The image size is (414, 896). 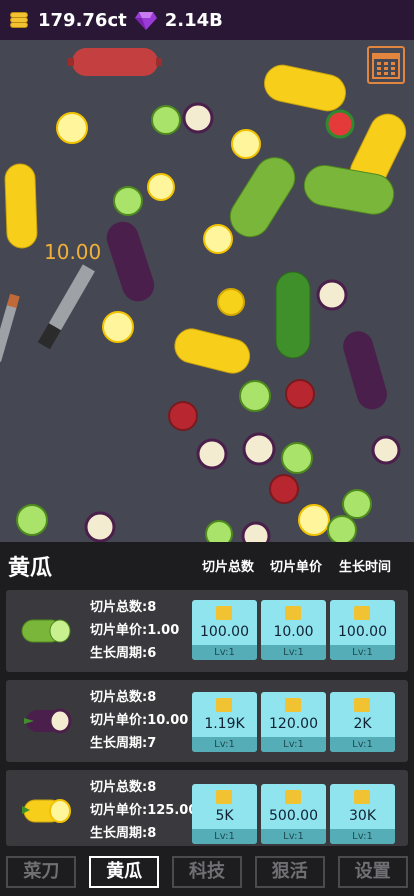 What do you see at coordinates (41, 872) in the screenshot?
I see `tab-knife: 菜刀` at bounding box center [41, 872].